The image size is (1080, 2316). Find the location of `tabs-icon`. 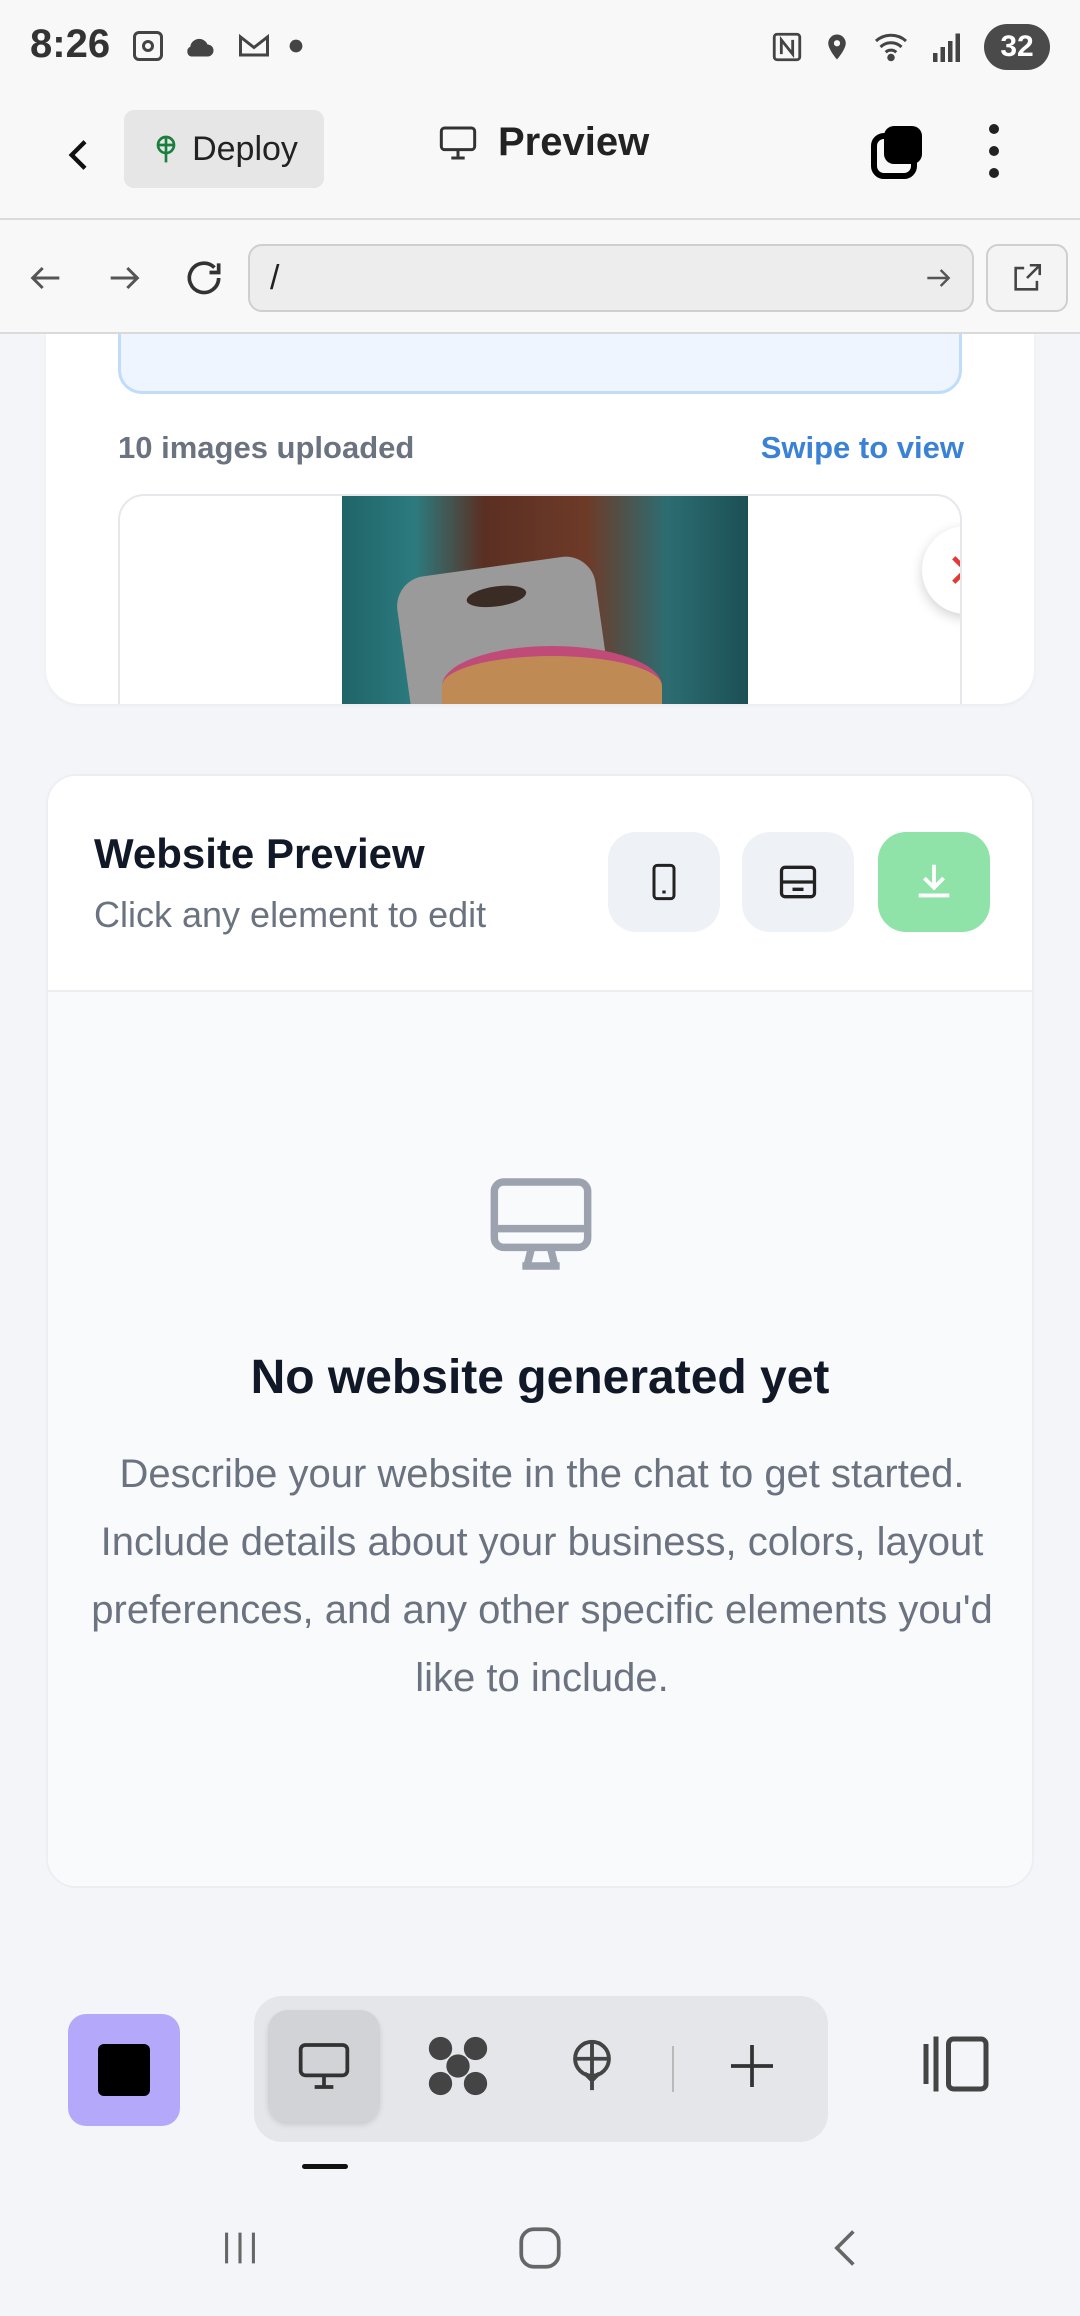

tabs-icon is located at coordinates (896, 152).